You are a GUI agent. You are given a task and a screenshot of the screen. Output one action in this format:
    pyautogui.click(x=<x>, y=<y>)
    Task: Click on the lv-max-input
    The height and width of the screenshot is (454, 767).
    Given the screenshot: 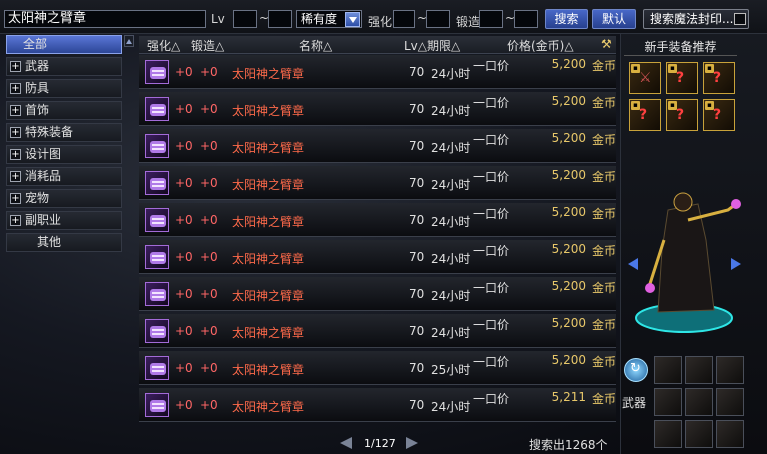 What is the action you would take?
    pyautogui.click(x=280, y=19)
    